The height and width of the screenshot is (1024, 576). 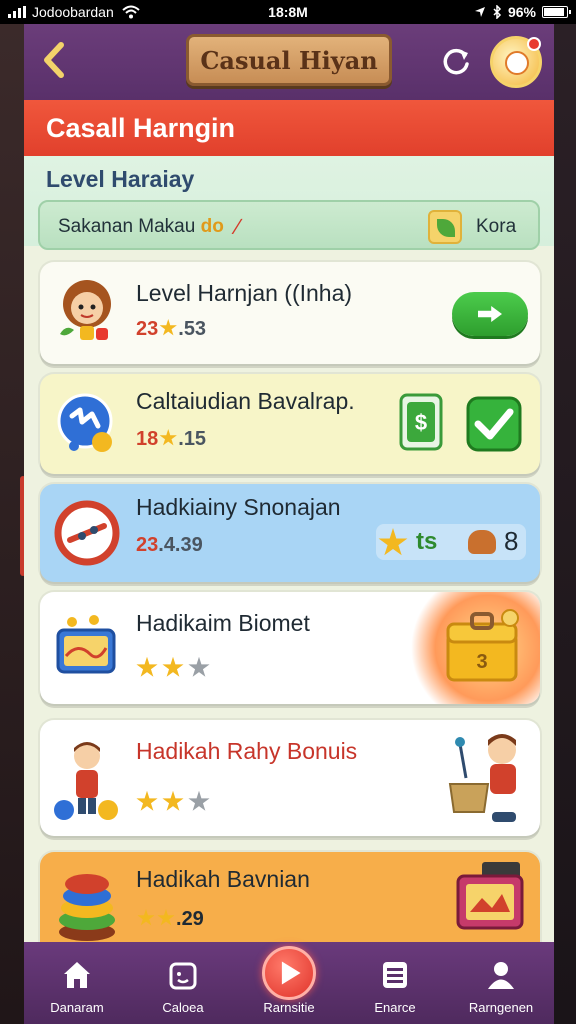 What do you see at coordinates (534, 44) in the screenshot?
I see `notification-dot` at bounding box center [534, 44].